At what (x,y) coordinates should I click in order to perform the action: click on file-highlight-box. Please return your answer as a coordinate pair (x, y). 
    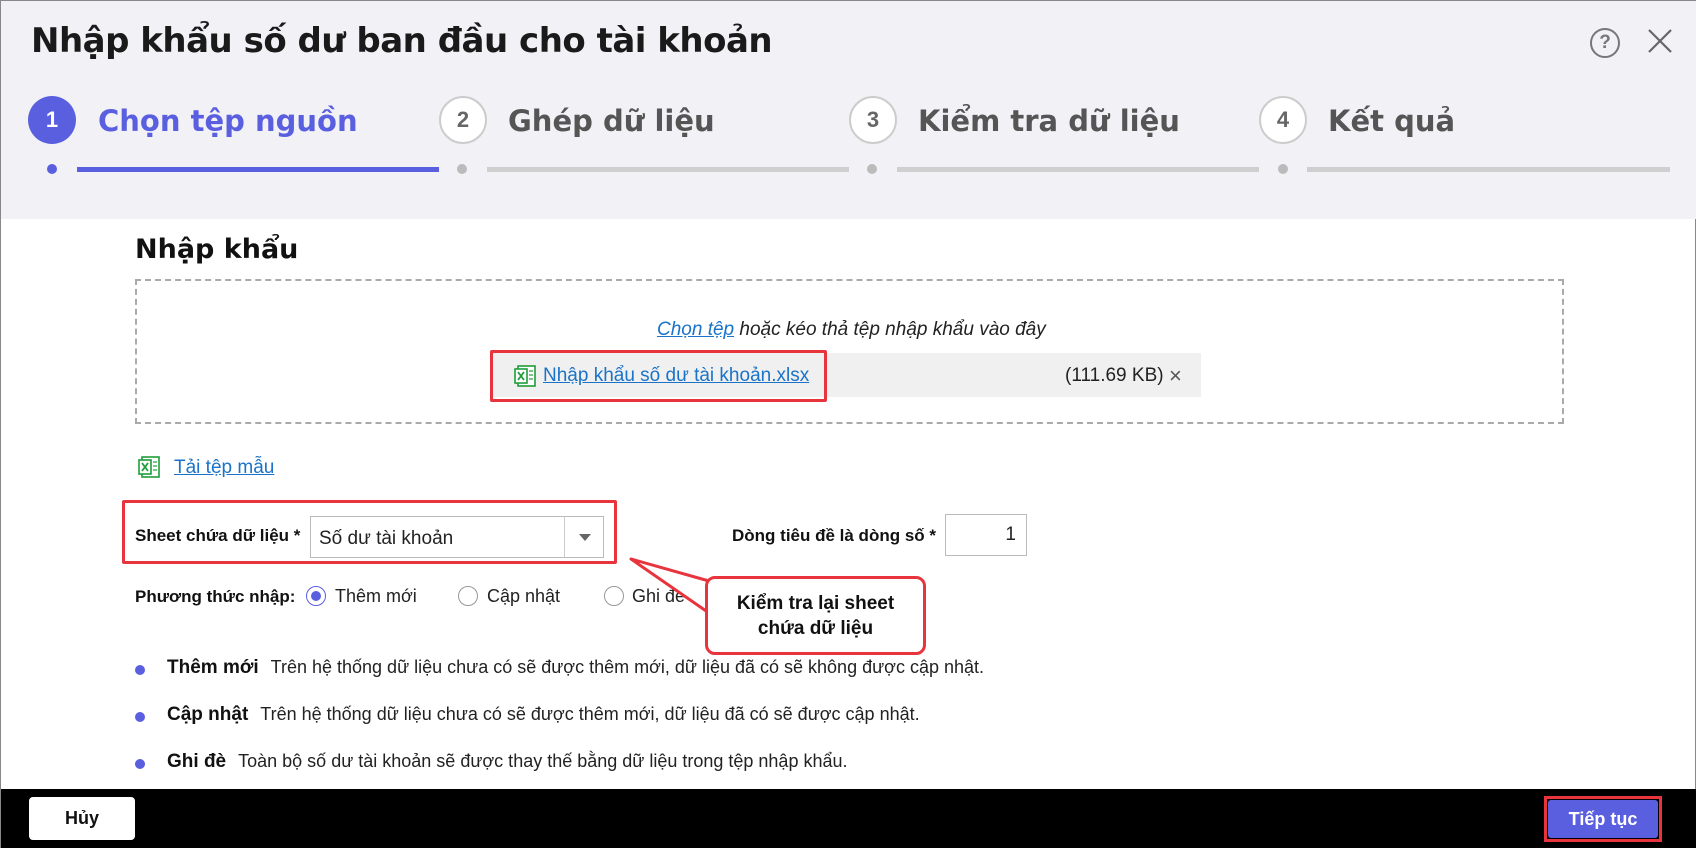
    Looking at the image, I should click on (658, 376).